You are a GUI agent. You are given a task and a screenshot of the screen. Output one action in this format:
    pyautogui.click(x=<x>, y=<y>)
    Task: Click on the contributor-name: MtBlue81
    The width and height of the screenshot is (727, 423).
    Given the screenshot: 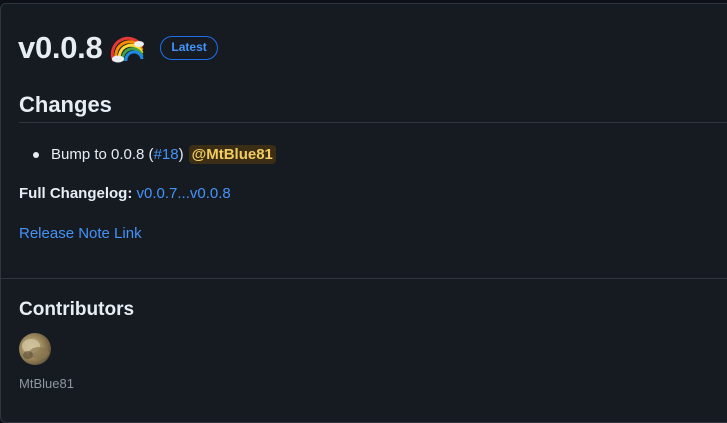 What is the action you would take?
    pyautogui.click(x=46, y=383)
    